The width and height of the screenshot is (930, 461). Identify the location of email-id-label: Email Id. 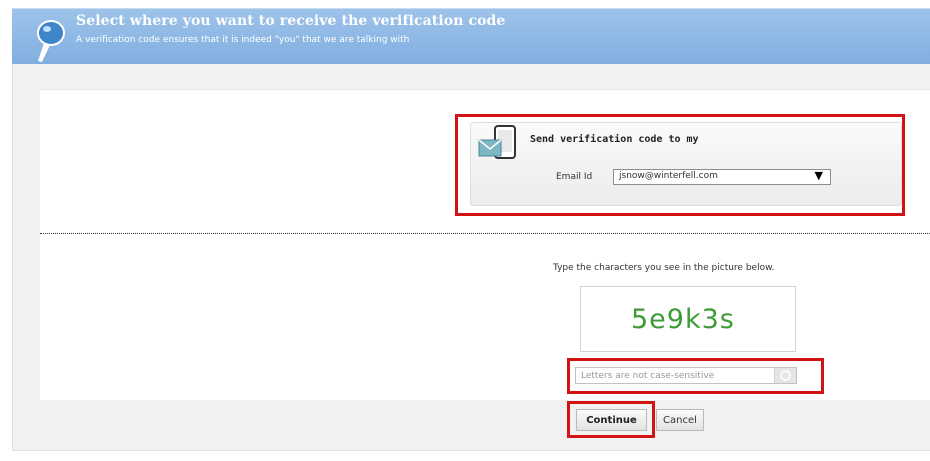
(574, 177).